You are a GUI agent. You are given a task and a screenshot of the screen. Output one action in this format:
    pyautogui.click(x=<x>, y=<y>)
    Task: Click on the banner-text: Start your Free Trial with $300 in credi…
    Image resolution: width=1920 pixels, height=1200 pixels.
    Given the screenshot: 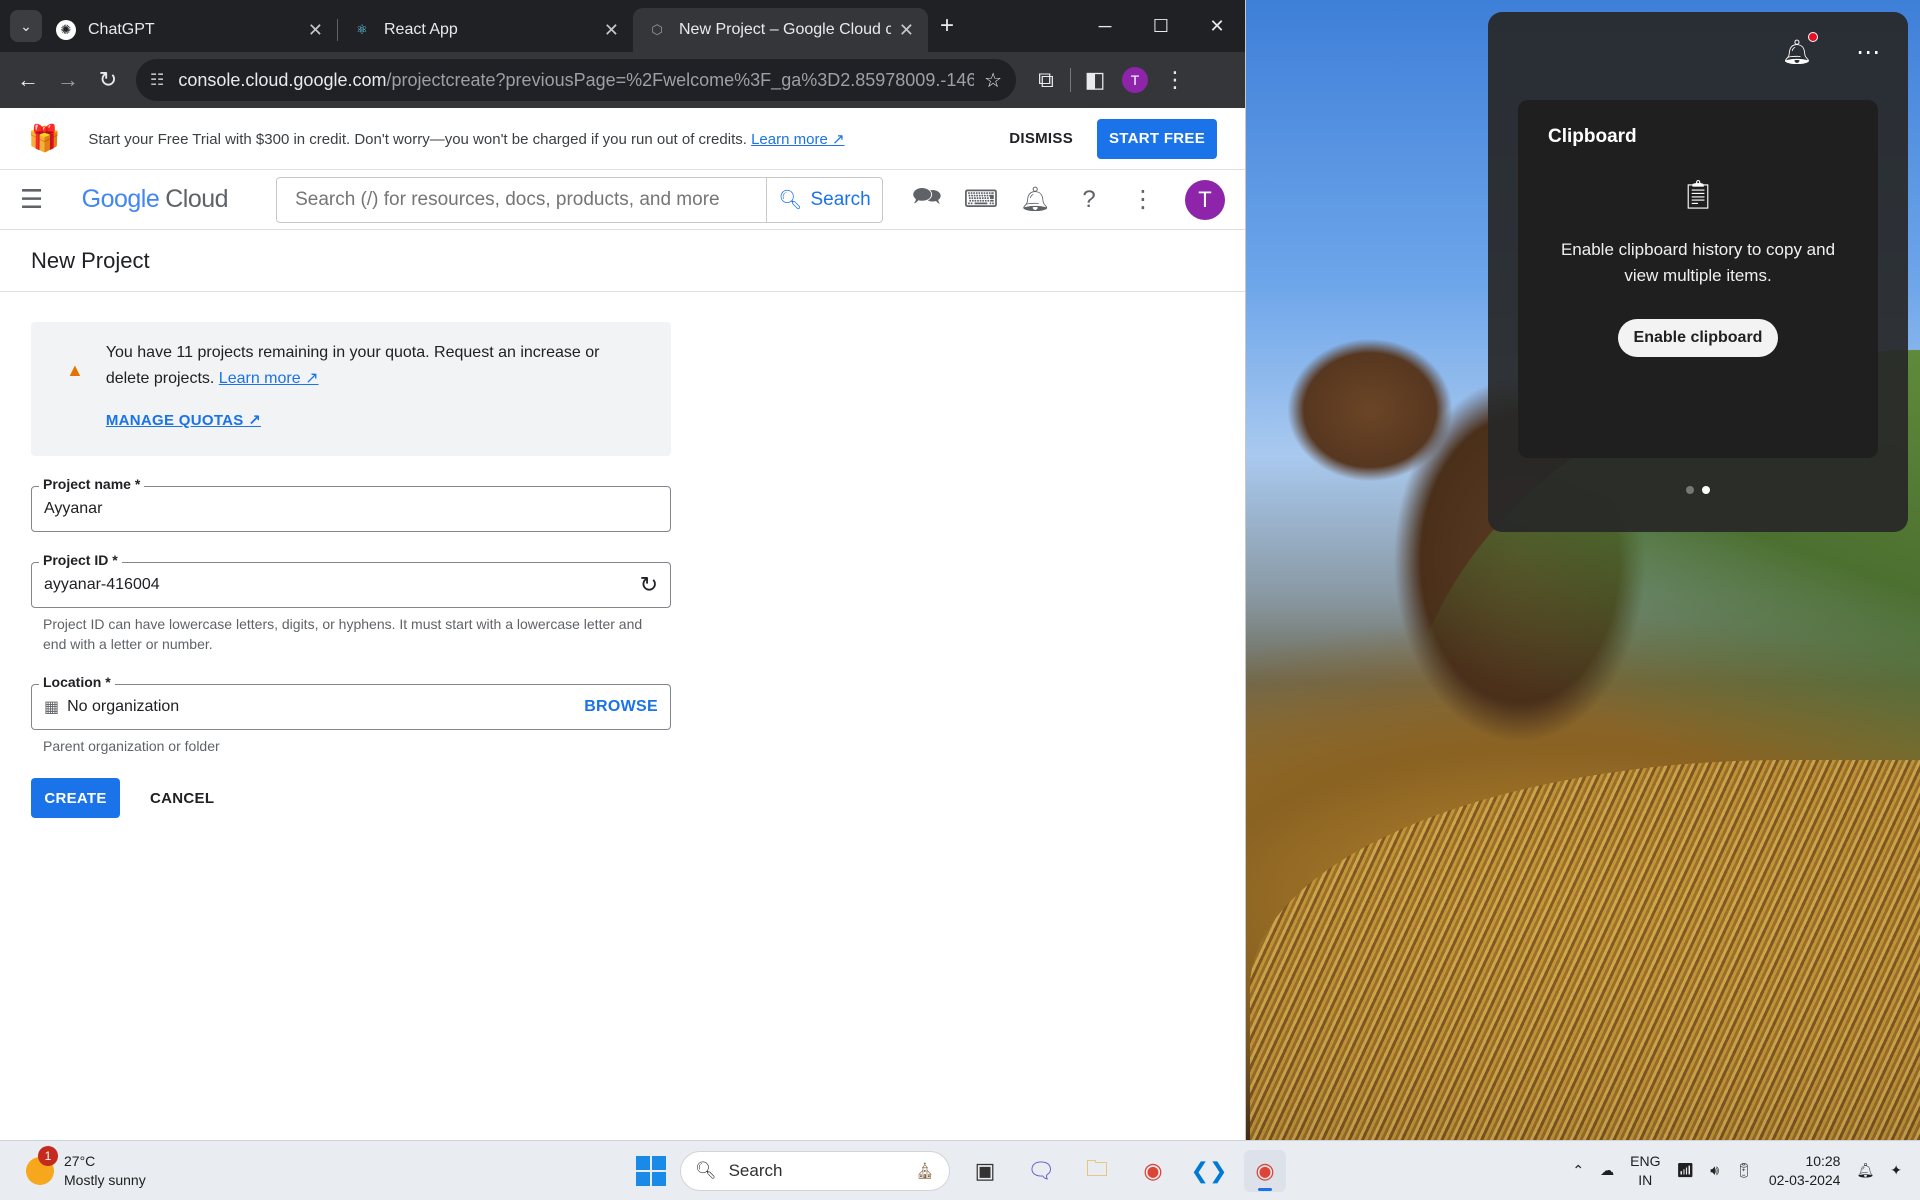 What is the action you would take?
    pyautogui.click(x=417, y=139)
    